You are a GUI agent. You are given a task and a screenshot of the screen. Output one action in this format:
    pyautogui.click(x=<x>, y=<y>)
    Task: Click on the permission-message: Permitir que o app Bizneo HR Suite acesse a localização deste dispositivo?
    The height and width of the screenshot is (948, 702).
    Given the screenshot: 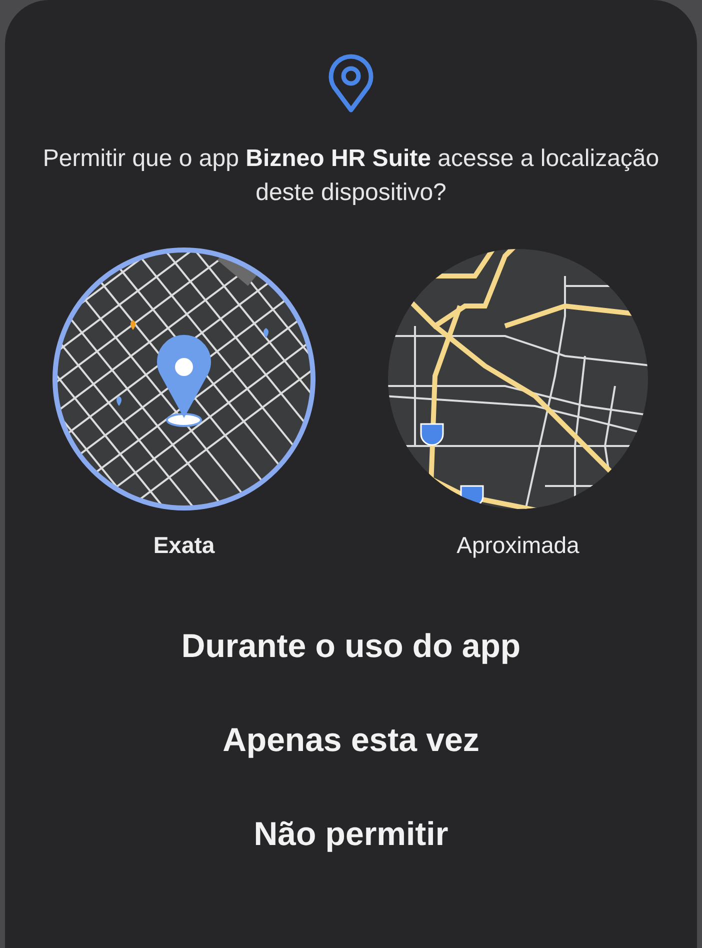 What is the action you would take?
    pyautogui.click(x=351, y=176)
    